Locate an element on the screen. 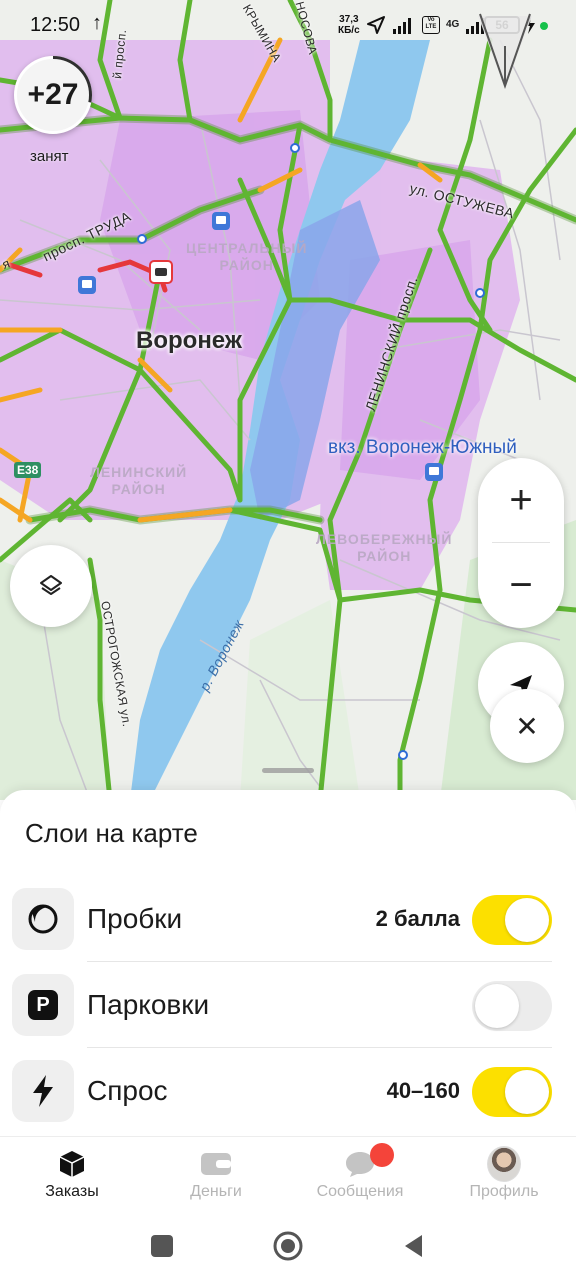  layer-row-traffic: Пробки 2 балла is located at coordinates (282, 919).